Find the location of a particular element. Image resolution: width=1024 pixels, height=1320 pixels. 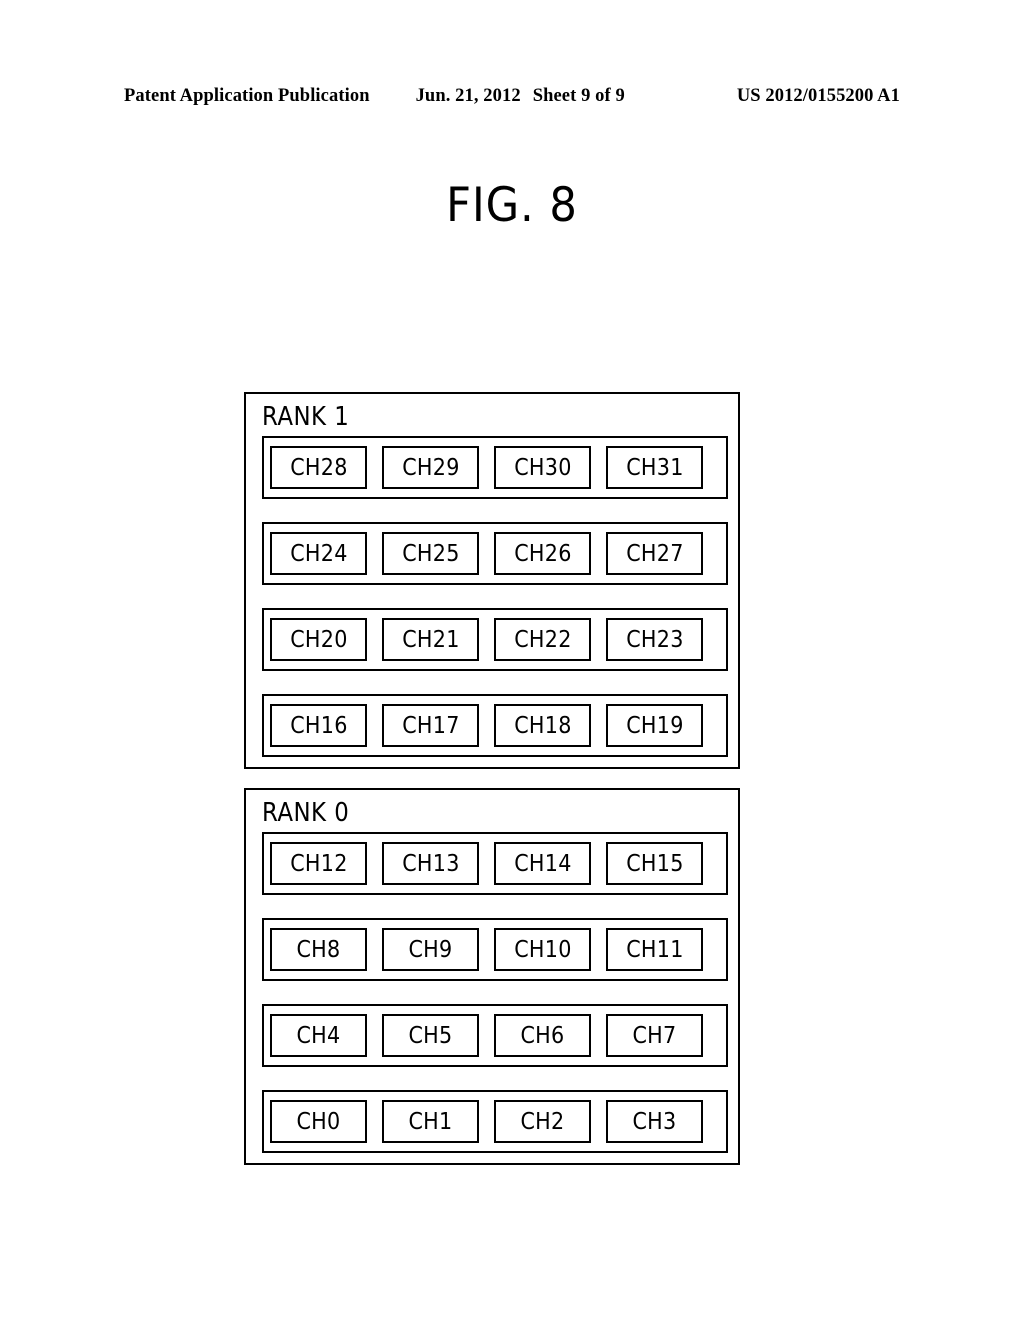

channel-label: CH13 is located at coordinates (430, 863).